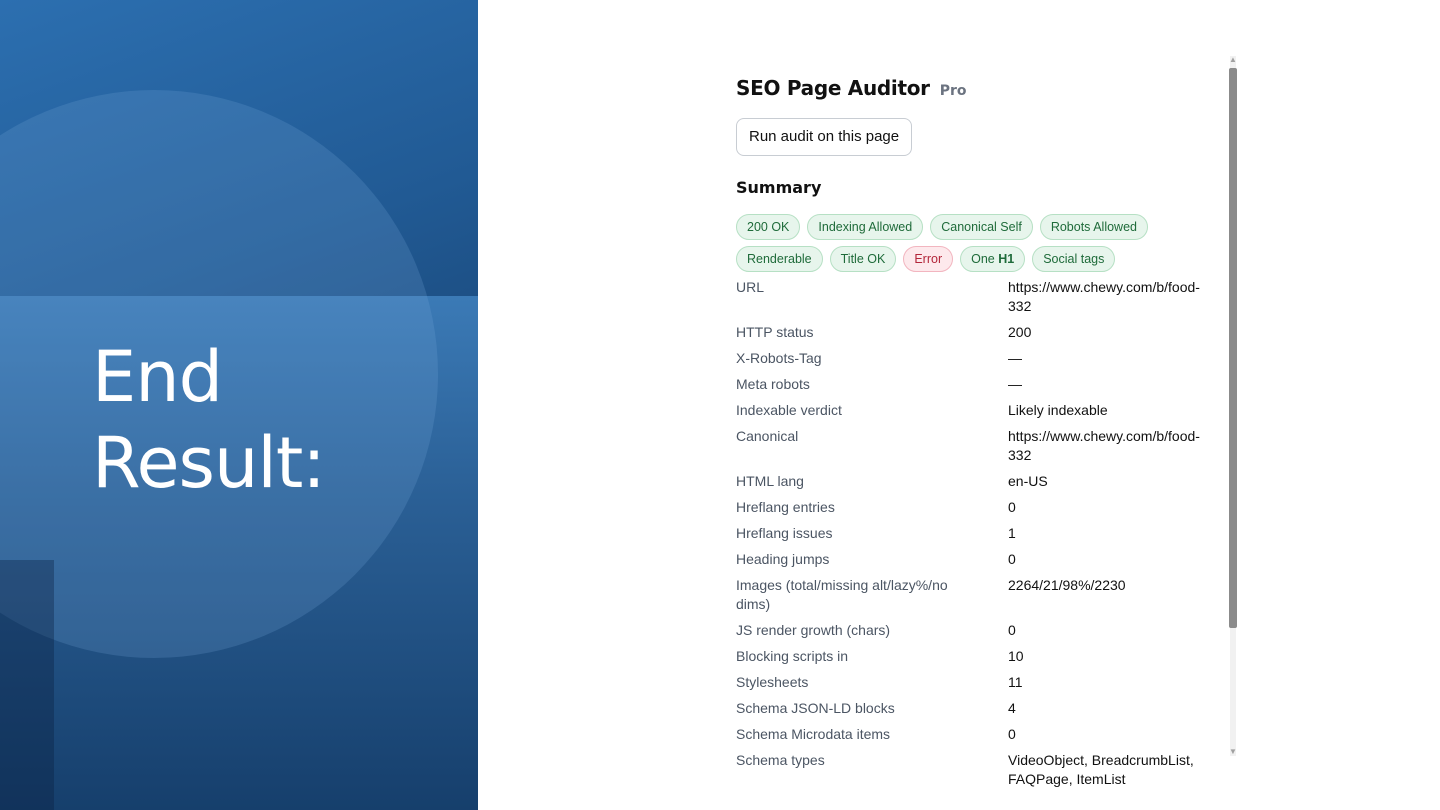 The height and width of the screenshot is (810, 1440). What do you see at coordinates (981, 227) in the screenshot?
I see `chip-canonical-self: Canonical Self` at bounding box center [981, 227].